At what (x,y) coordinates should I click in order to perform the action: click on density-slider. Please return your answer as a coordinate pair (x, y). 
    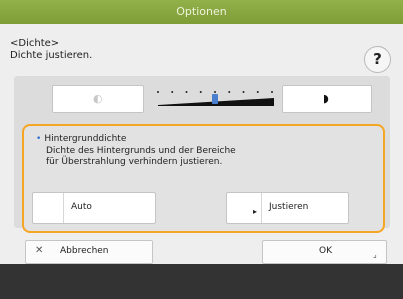
    Looking at the image, I should click on (208, 100).